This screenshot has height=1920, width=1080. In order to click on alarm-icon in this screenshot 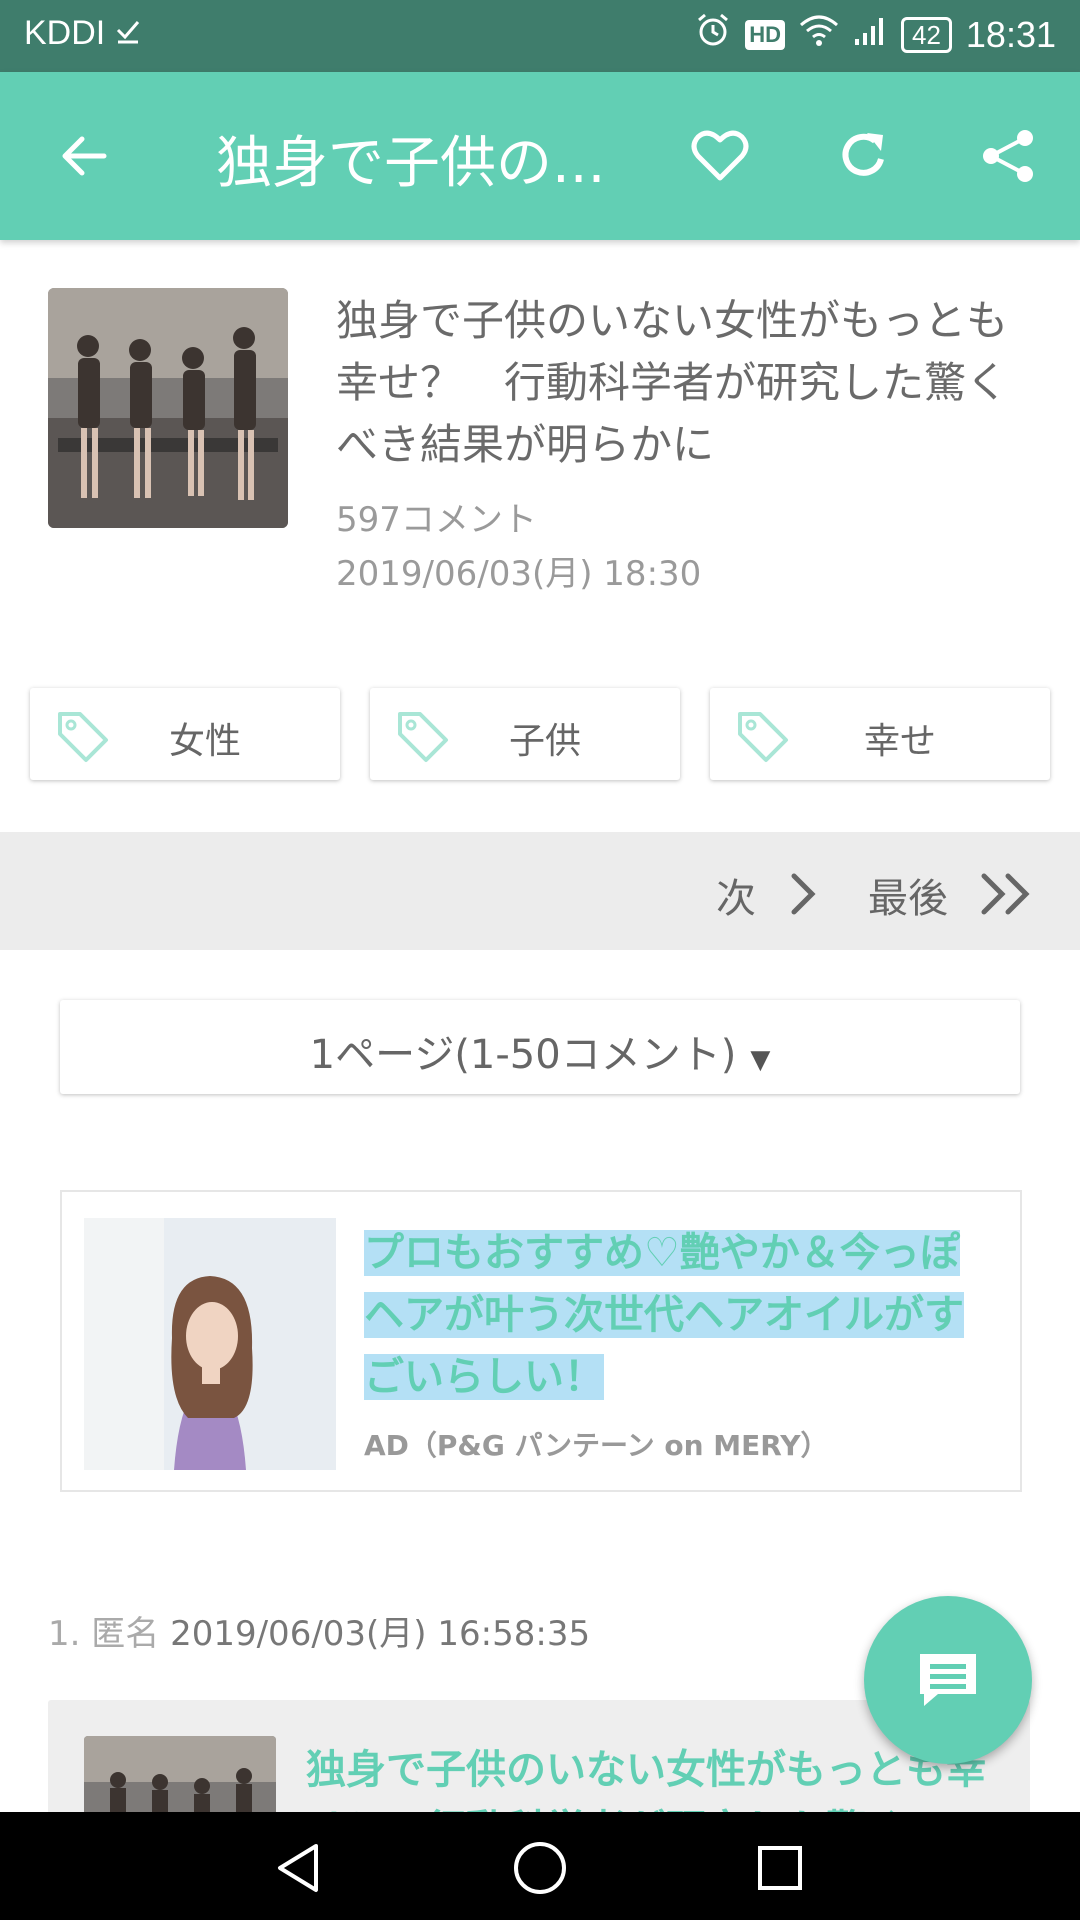, I will do `click(713, 34)`.